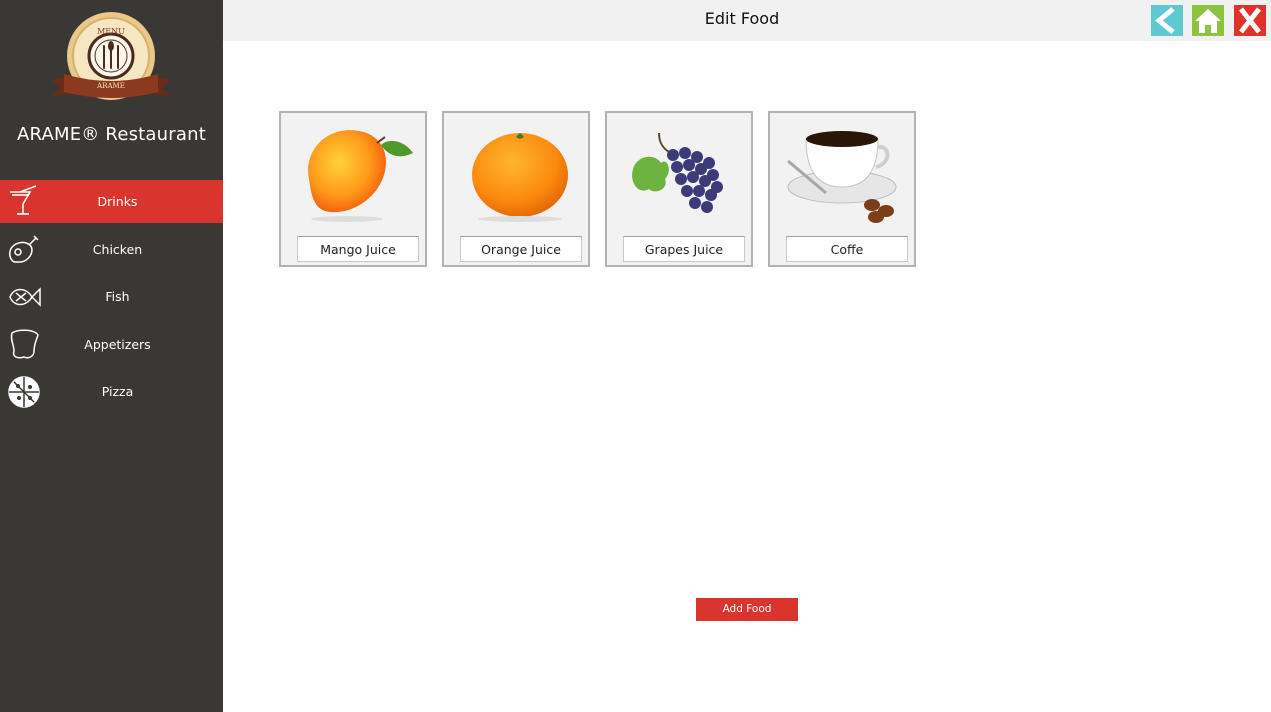 The height and width of the screenshot is (712, 1271). What do you see at coordinates (360, 176) in the screenshot?
I see `mango-image` at bounding box center [360, 176].